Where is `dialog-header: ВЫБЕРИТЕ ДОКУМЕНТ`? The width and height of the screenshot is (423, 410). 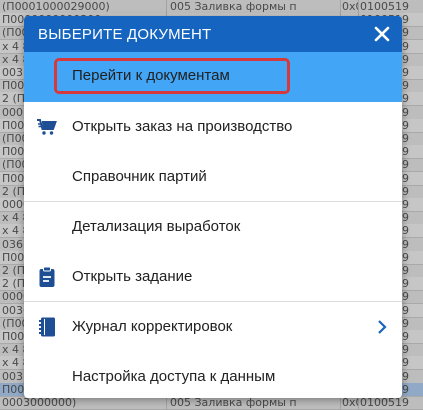 dialog-header: ВЫБЕРИТЕ ДОКУМЕНТ is located at coordinates (213, 34).